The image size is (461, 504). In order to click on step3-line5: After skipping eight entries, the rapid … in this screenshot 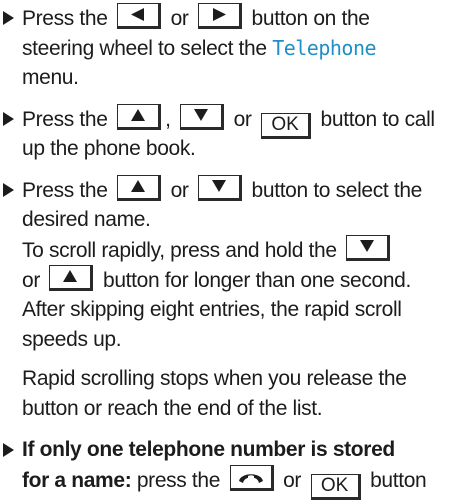, I will do `click(212, 310)`.